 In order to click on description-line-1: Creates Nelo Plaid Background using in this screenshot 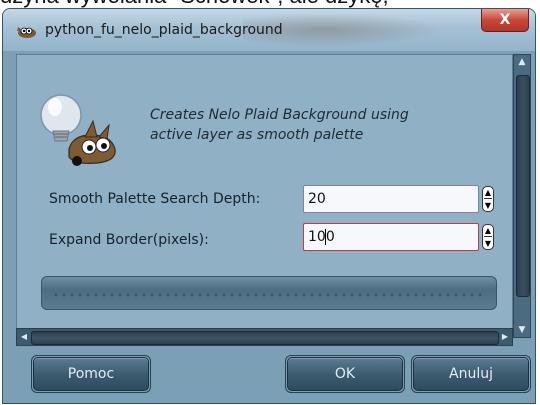, I will do `click(279, 115)`.